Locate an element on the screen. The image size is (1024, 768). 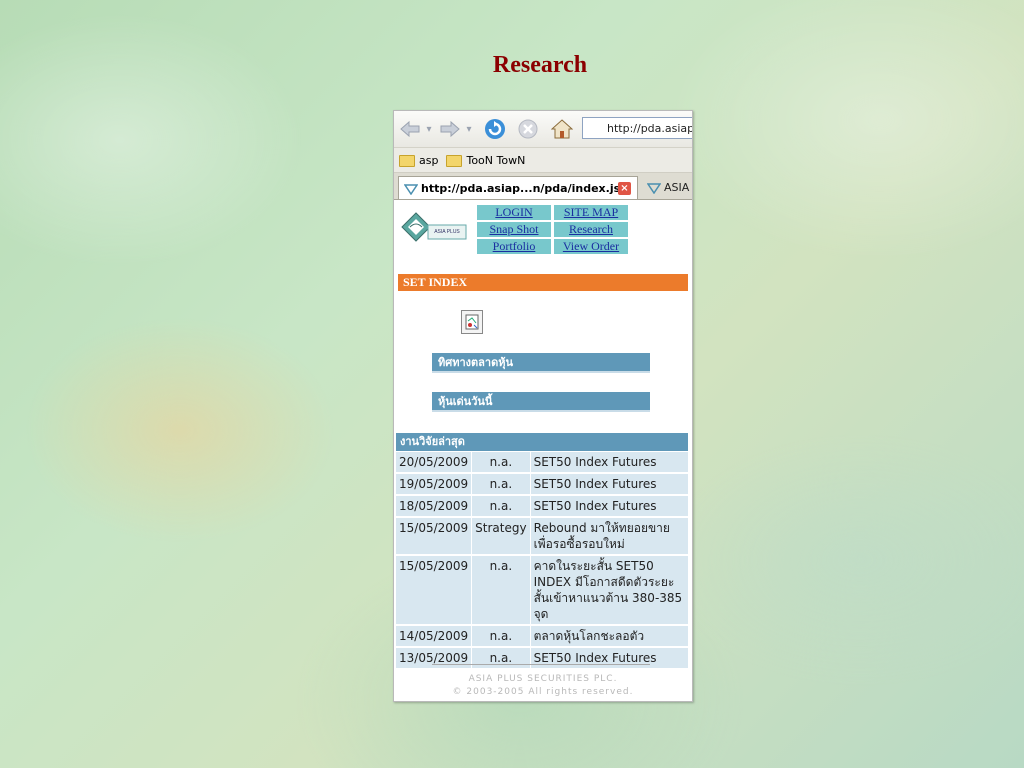
forward-arrow-icon is located at coordinates (450, 129).